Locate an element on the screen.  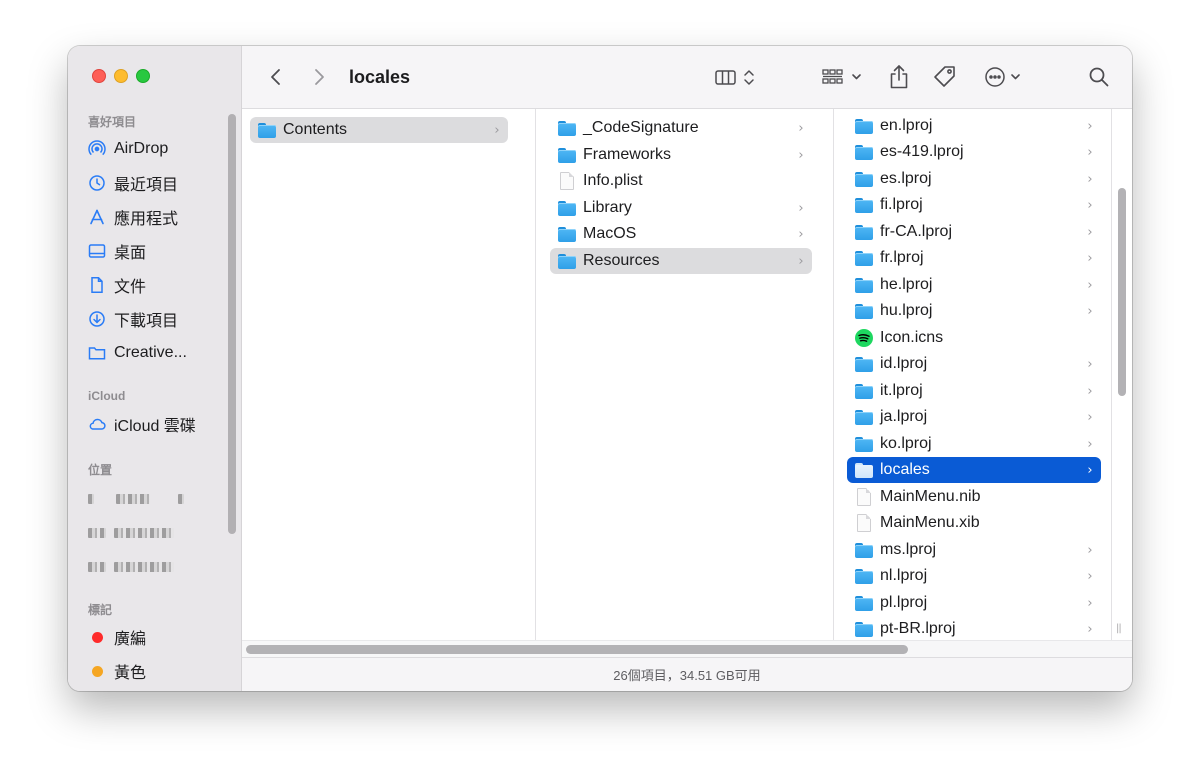
sidebar-item-label: 應用程式 is located at coordinates (146, 219).